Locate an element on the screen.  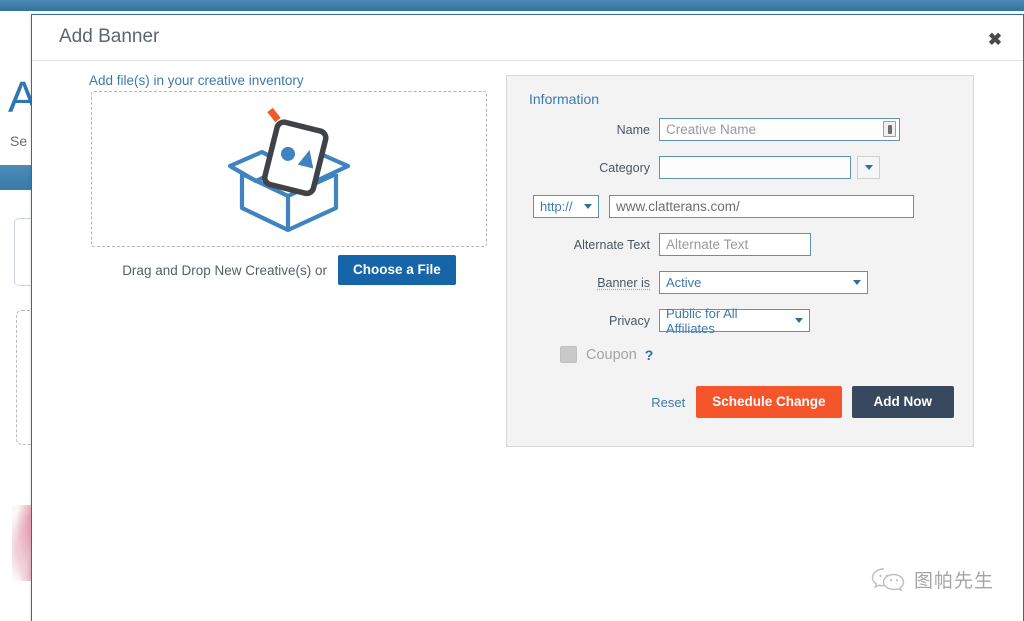
url-scheme-select: http:// is located at coordinates (566, 206).